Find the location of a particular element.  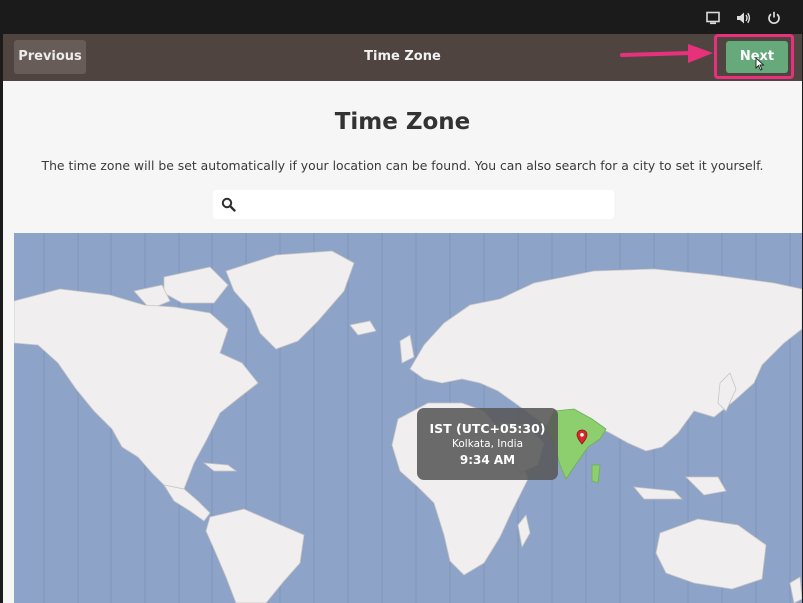

timezone-city: Kolkata, India is located at coordinates (487, 444).